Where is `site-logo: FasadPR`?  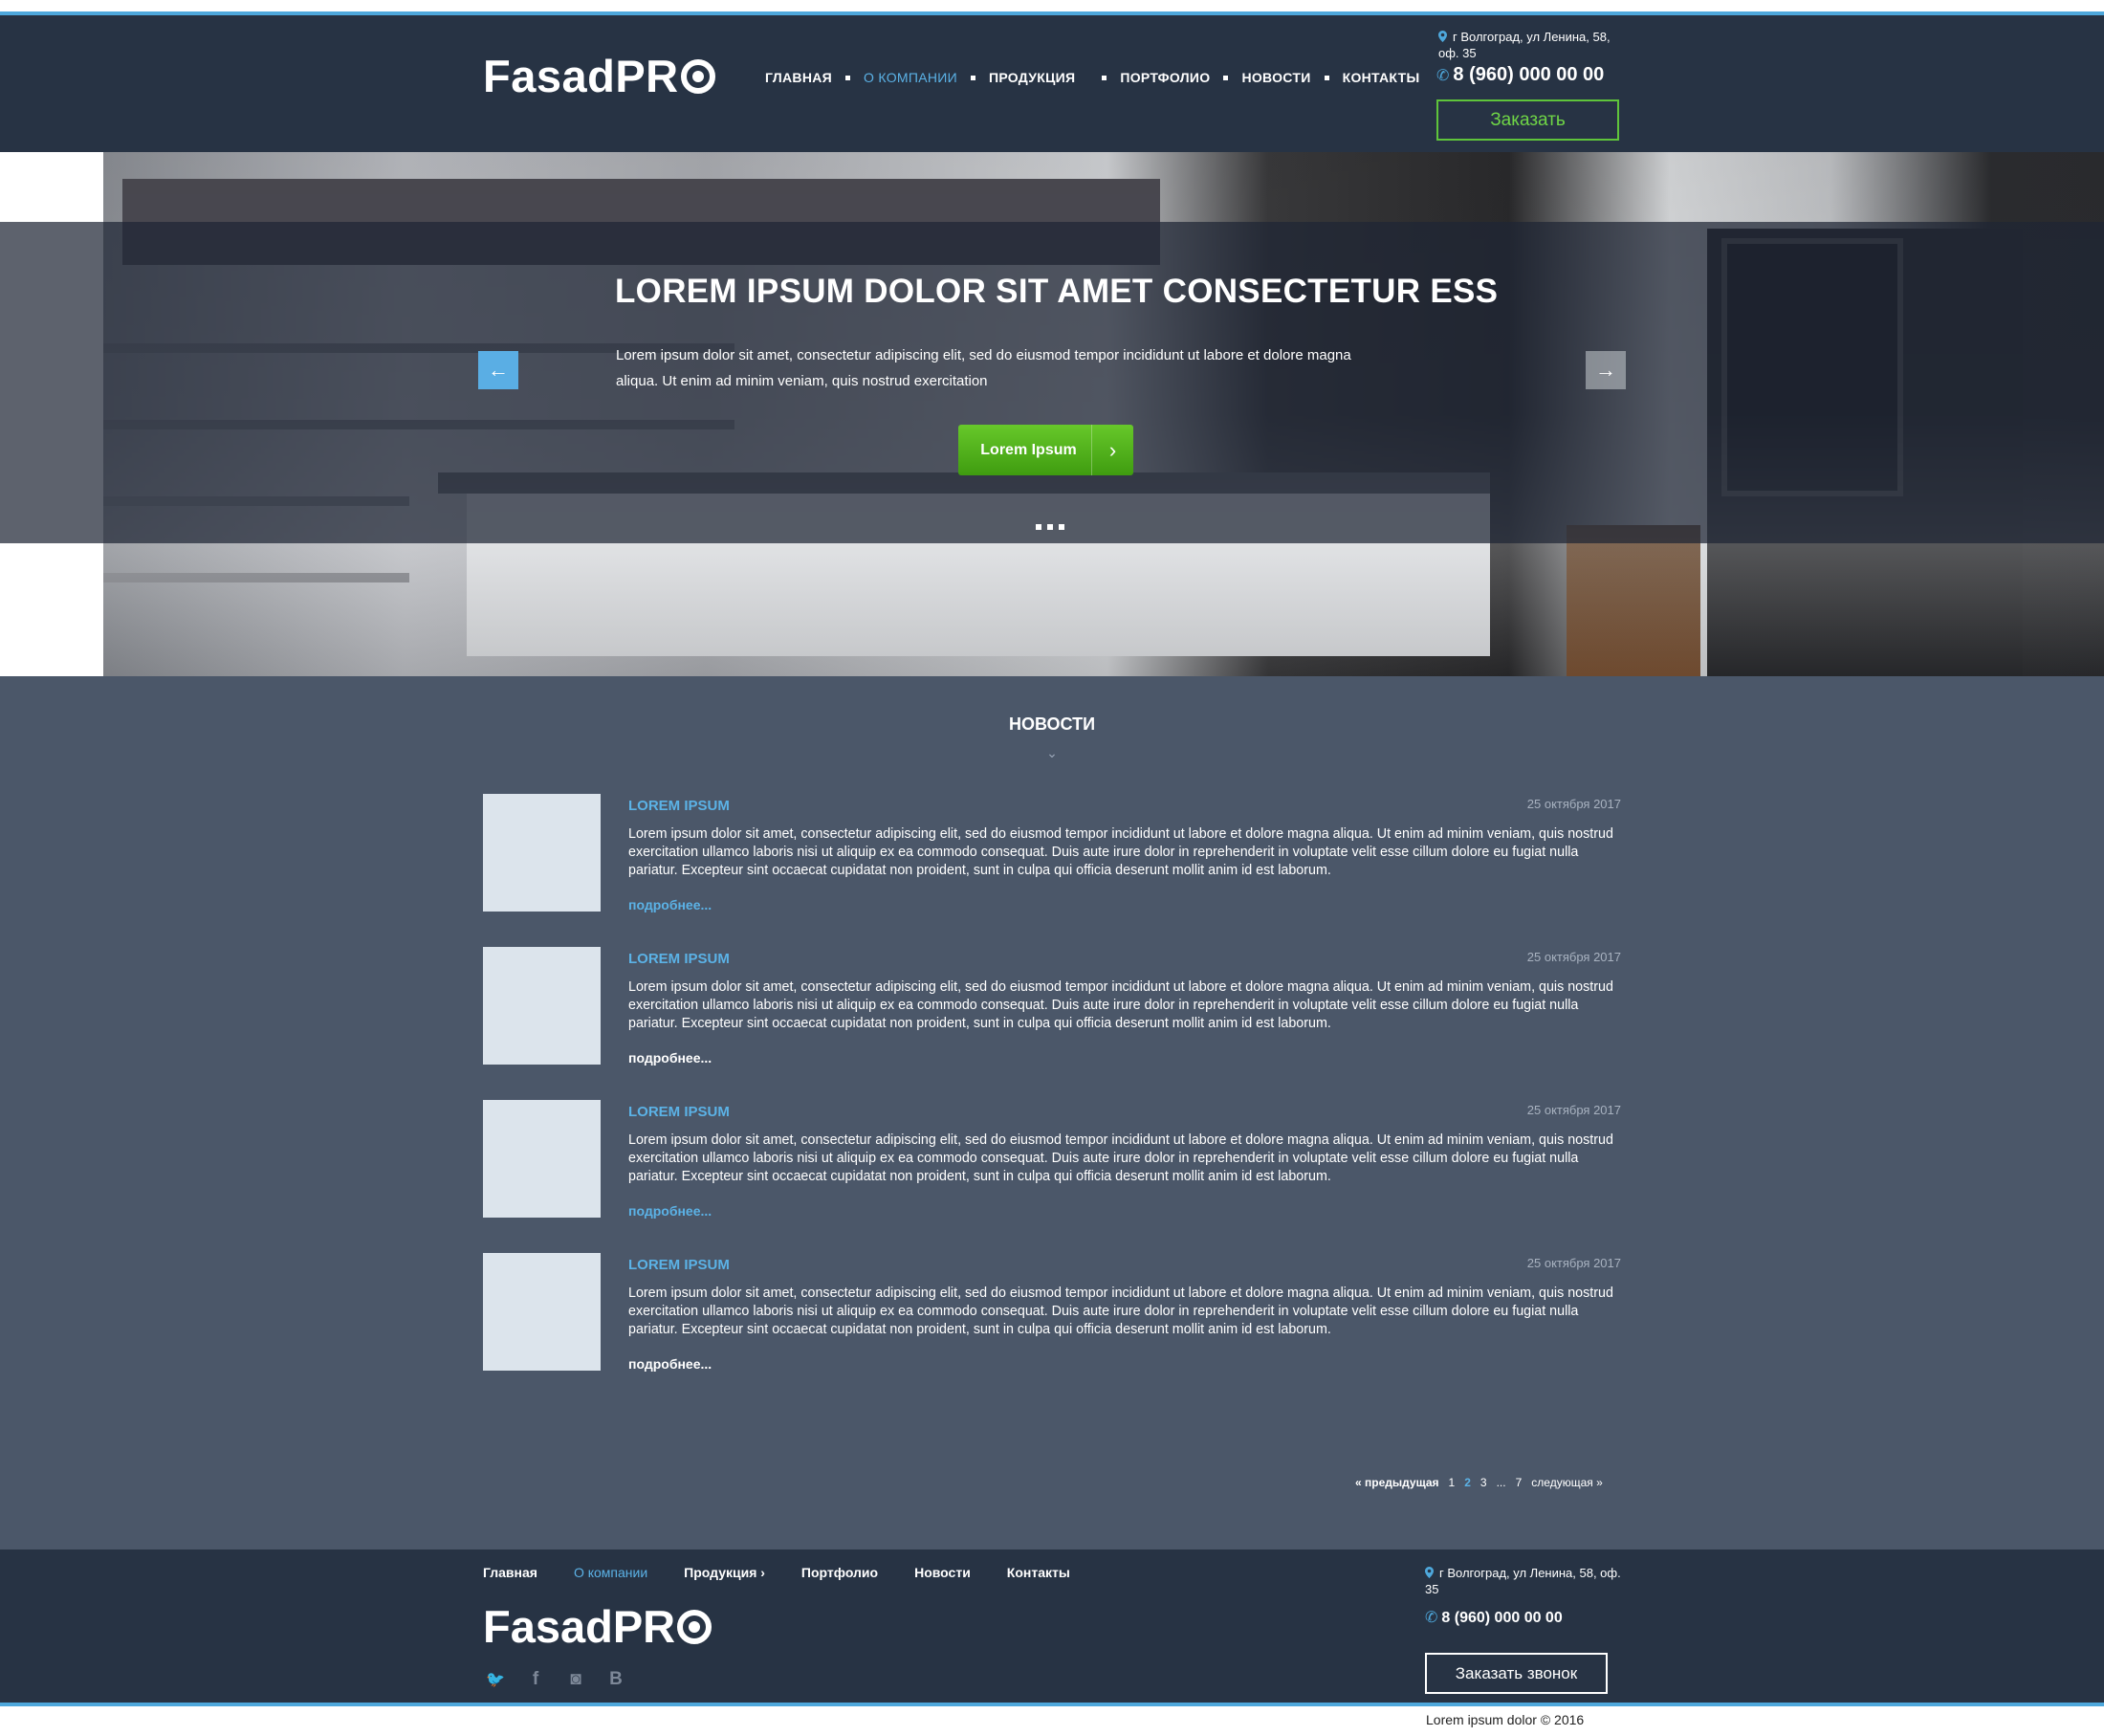 site-logo: FasadPR is located at coordinates (599, 76).